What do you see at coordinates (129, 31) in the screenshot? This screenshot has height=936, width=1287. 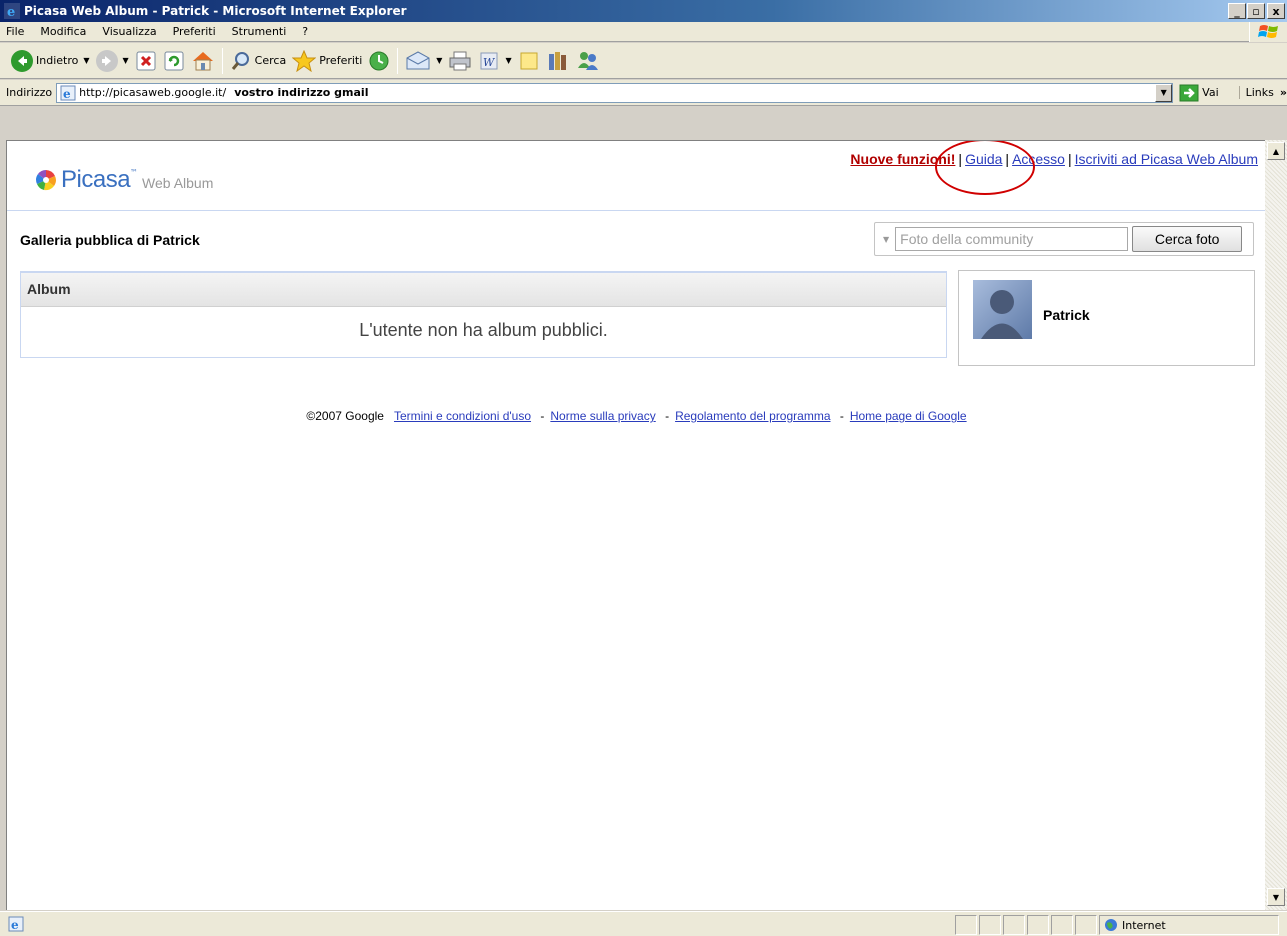 I see `menu-visualizza: Visualizza` at bounding box center [129, 31].